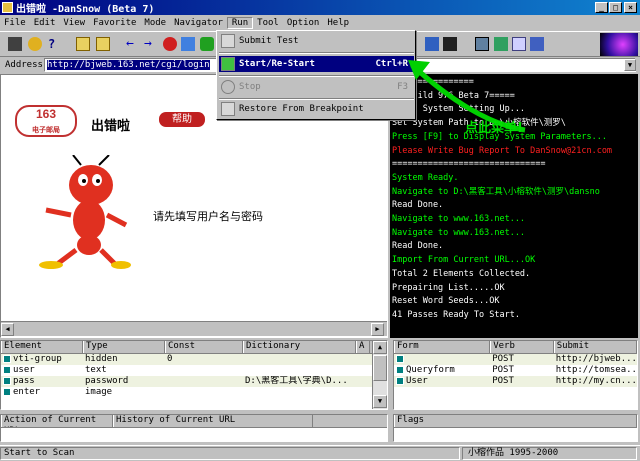 The width and height of the screenshot is (640, 461). Describe the element at coordinates (37, 359) in the screenshot. I see `cell-element: vti-group` at that location.